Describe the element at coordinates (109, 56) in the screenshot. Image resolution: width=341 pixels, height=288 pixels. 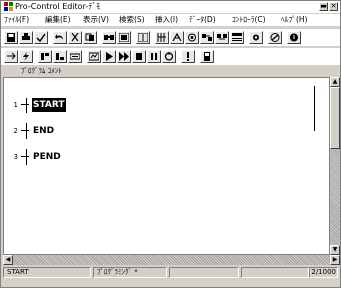
I see `play-icon` at that location.